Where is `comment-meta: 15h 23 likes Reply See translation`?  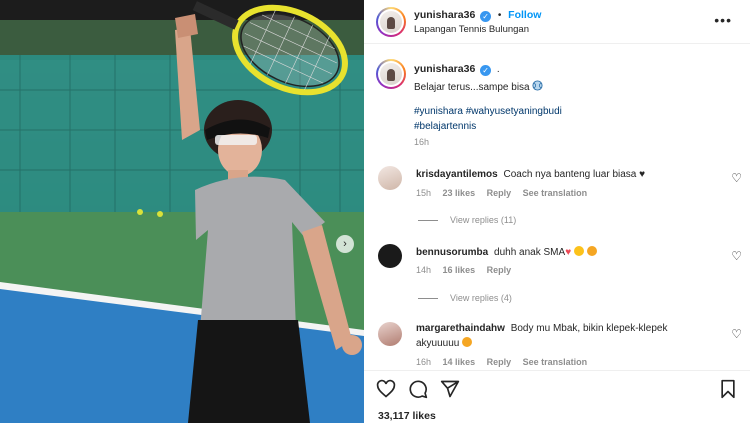
comment-meta: 15h 23 likes Reply See translation is located at coordinates (506, 193).